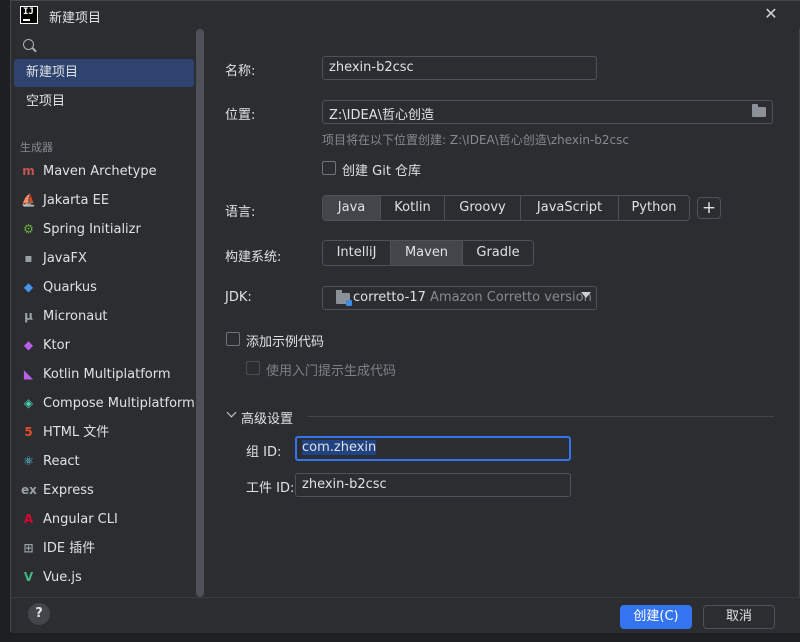 The image size is (800, 642). I want to click on title-bar: IJ 新建项目 ✕, so click(405, 15).